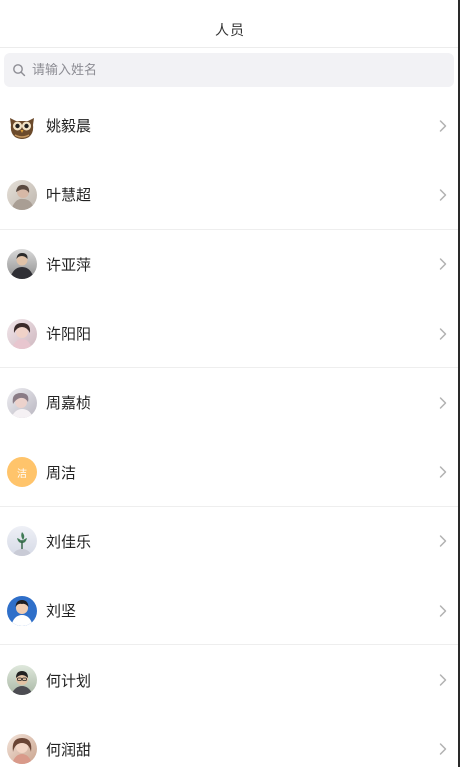 The width and height of the screenshot is (460, 784). Describe the element at coordinates (229, 541) in the screenshot. I see `list-item: 刘佳乐` at that location.